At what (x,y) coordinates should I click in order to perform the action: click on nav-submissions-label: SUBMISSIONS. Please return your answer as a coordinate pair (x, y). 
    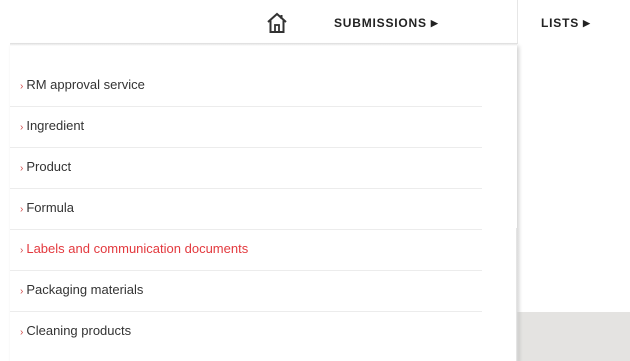
    Looking at the image, I should click on (380, 23).